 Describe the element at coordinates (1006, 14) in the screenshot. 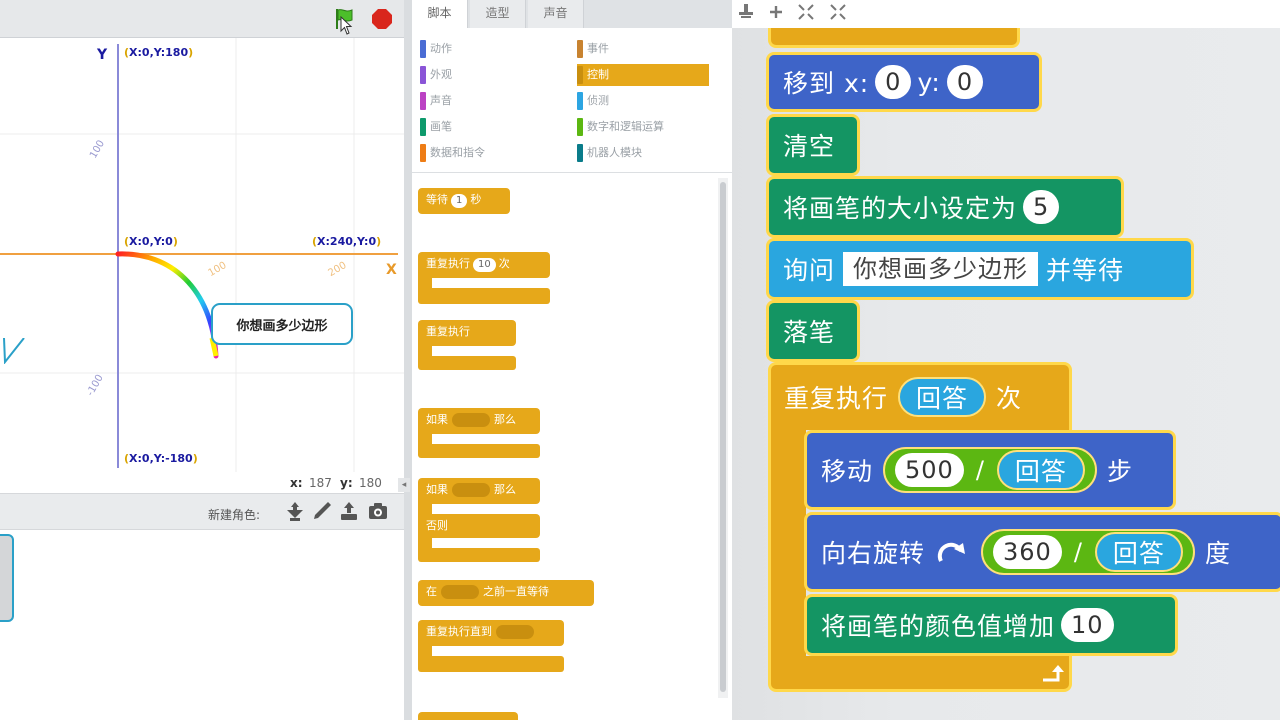

I see `script-toolbar` at that location.